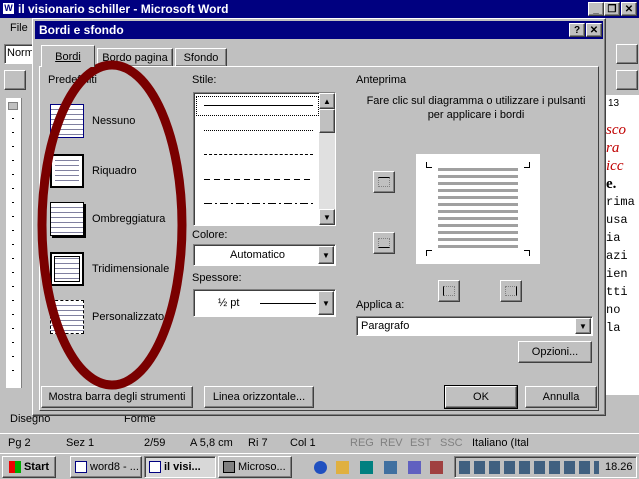 This screenshot has height=479, width=639. What do you see at coordinates (360, 443) in the screenshot?
I see `status-rec: REG` at bounding box center [360, 443].